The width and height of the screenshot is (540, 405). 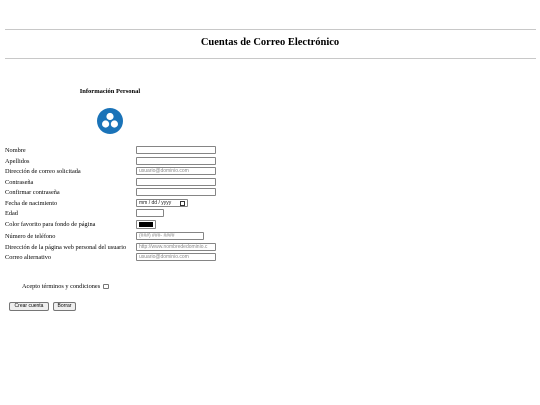 I want to click on alternate-email-input: usuario@dominio.com, so click(x=176, y=257).